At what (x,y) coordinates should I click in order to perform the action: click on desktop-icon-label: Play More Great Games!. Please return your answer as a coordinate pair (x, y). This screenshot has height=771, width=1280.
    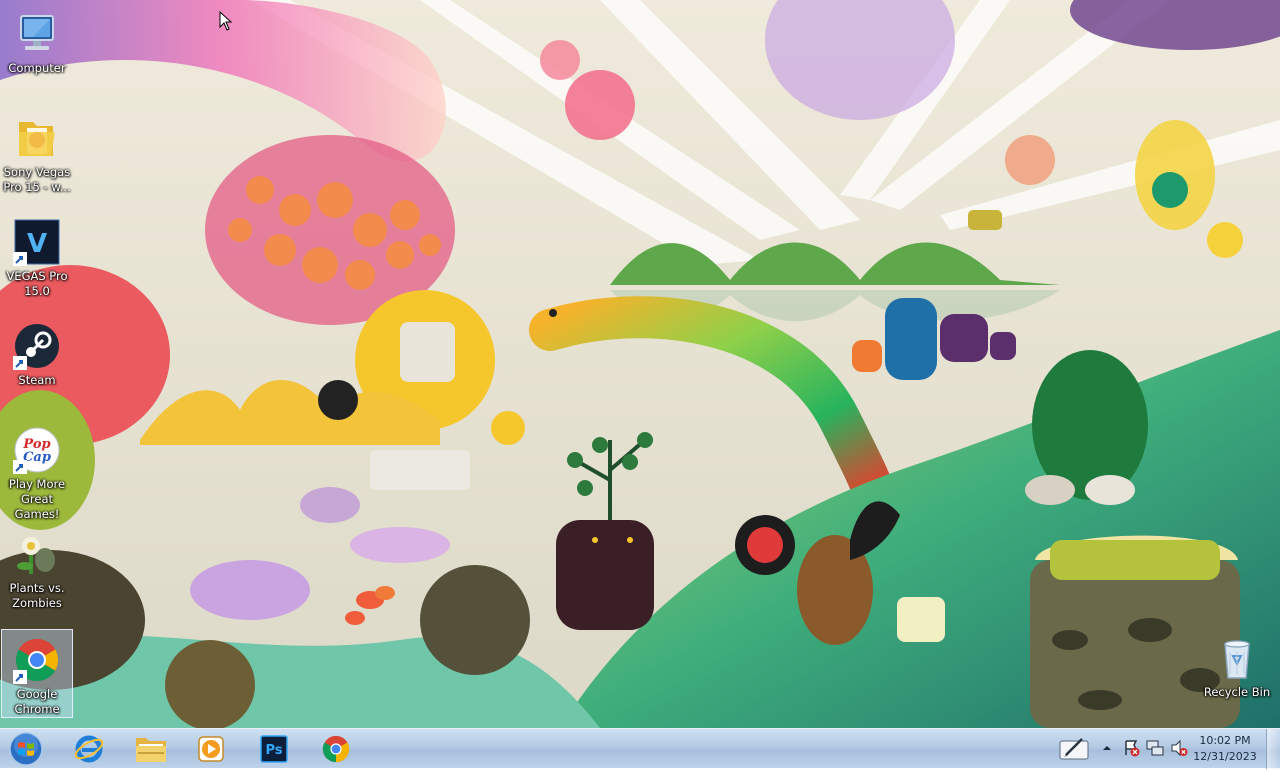
    Looking at the image, I should click on (37, 499).